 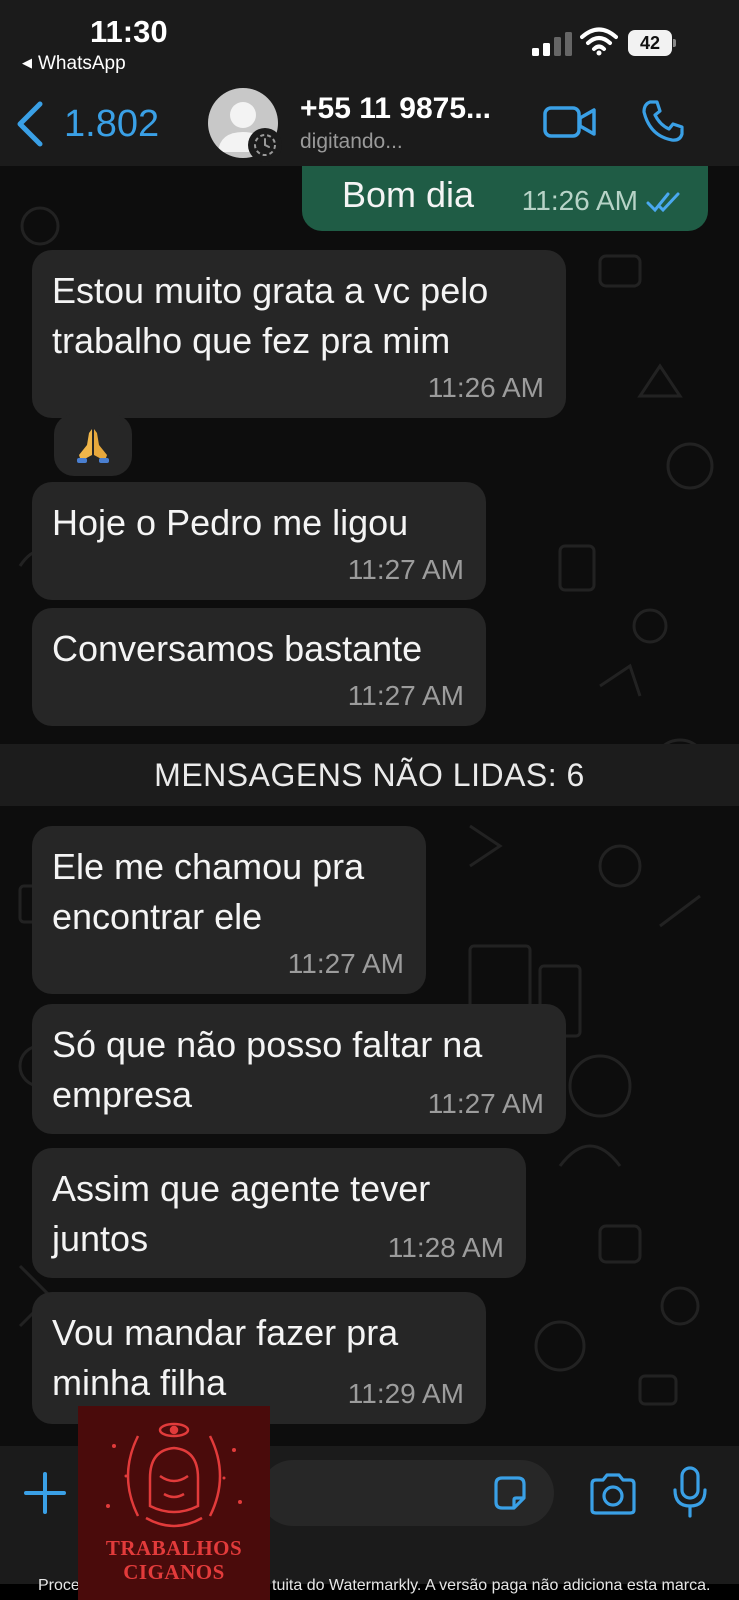 What do you see at coordinates (613, 1494) in the screenshot?
I see `camera-icon` at bounding box center [613, 1494].